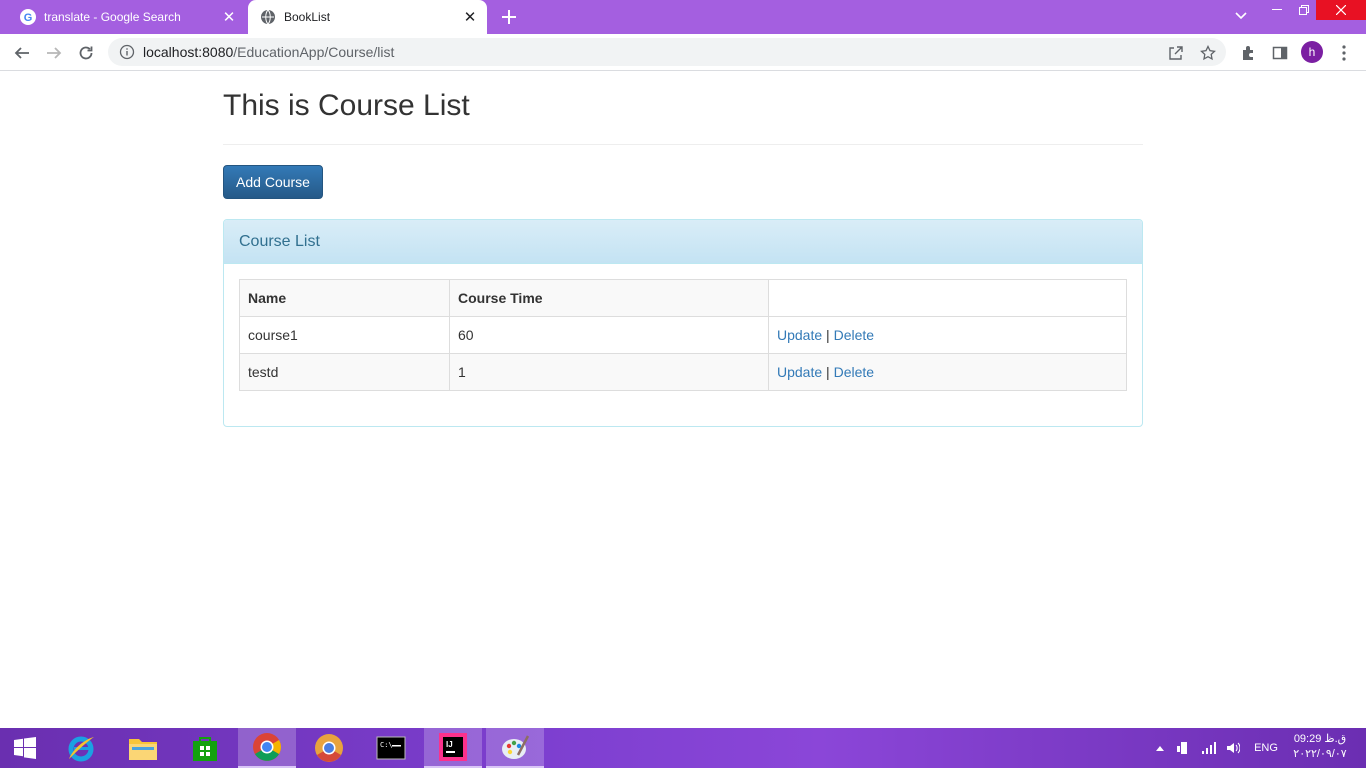 This screenshot has height=768, width=1366. Describe the element at coordinates (112, 17) in the screenshot. I see `tab-title: translate - Google Search` at that location.